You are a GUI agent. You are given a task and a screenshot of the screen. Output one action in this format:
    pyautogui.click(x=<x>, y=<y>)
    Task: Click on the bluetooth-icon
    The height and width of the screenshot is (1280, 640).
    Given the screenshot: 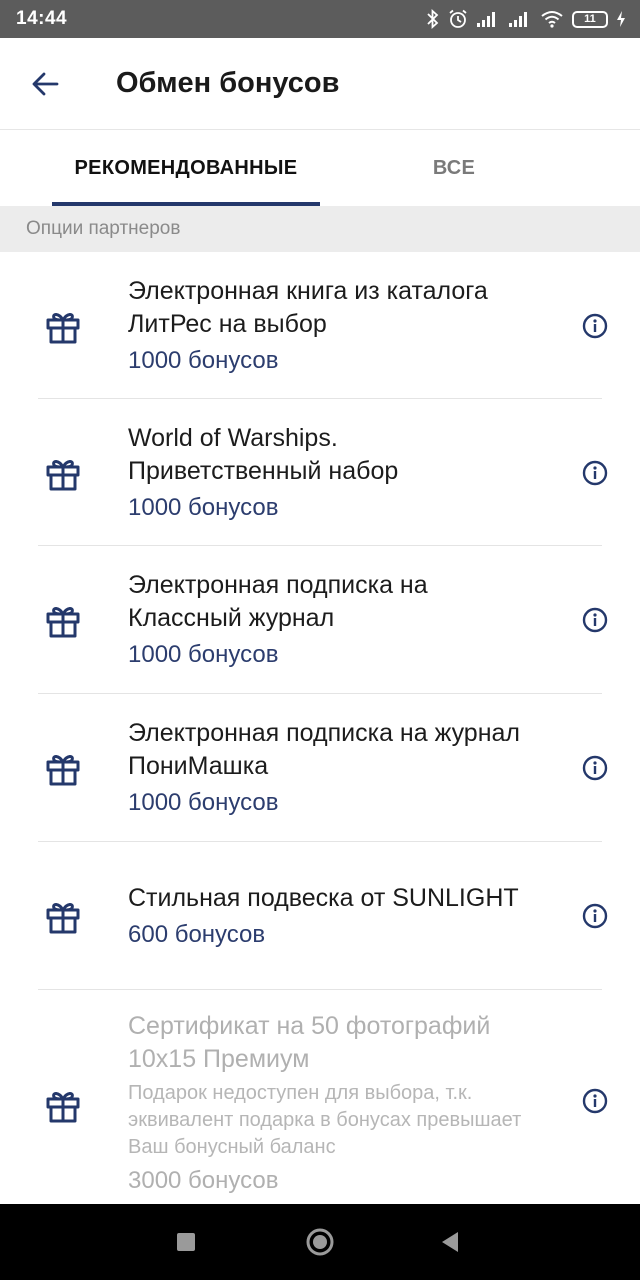 What is the action you would take?
    pyautogui.click(x=433, y=19)
    